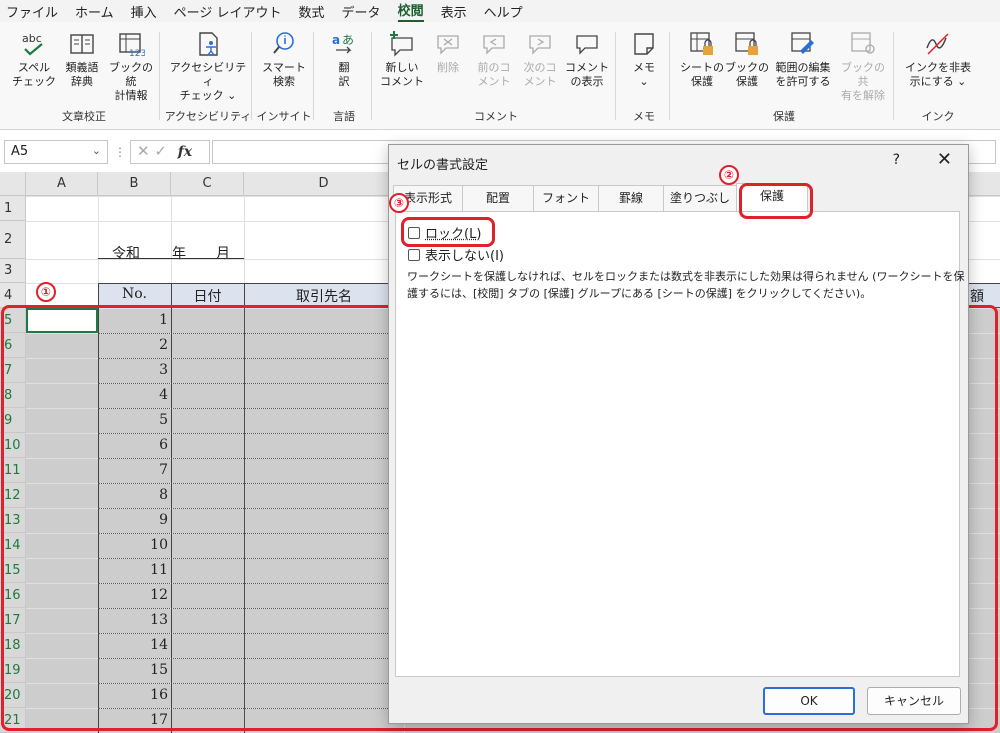 This screenshot has width=1000, height=733. I want to click on group-label-insights: インサイト, so click(284, 116).